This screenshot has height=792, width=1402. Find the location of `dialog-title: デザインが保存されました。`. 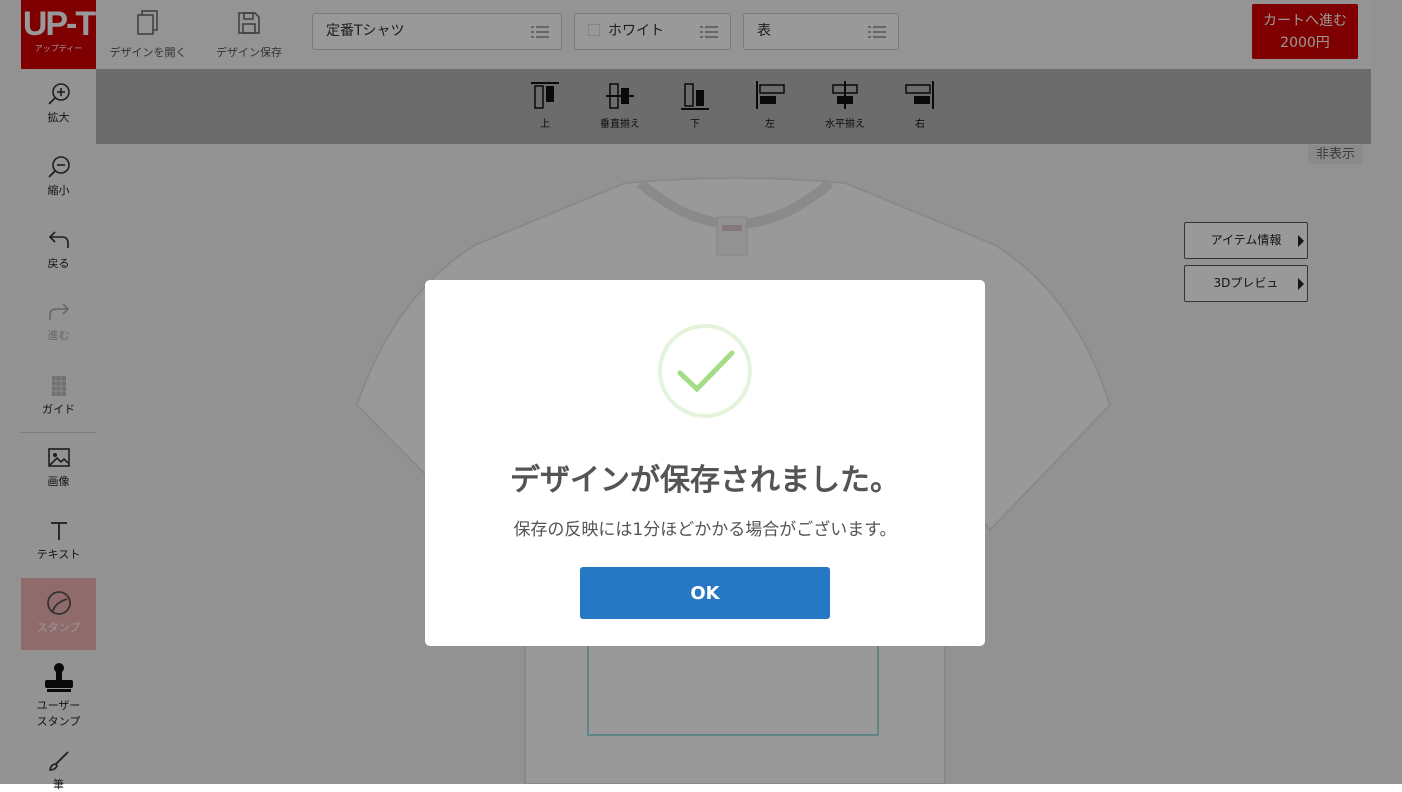

dialog-title: デザインが保存されました。 is located at coordinates (705, 480).